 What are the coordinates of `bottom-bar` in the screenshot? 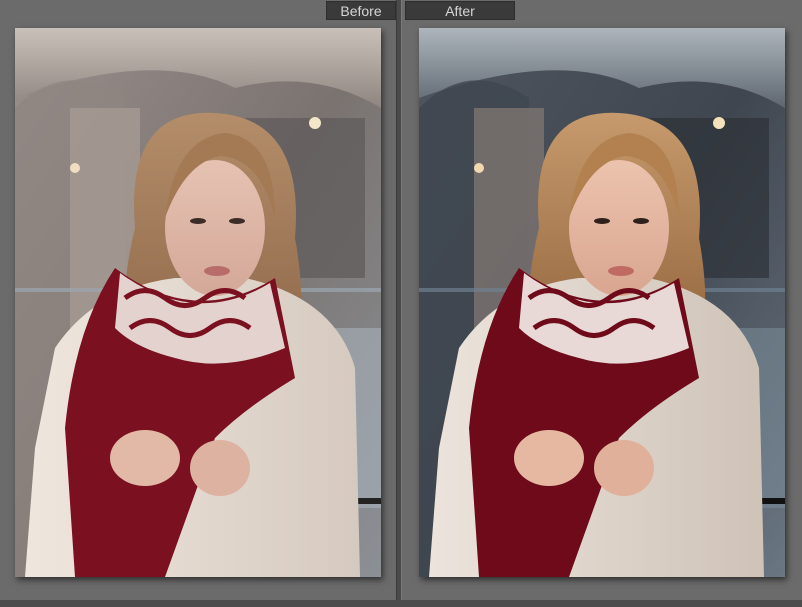 It's located at (401, 603).